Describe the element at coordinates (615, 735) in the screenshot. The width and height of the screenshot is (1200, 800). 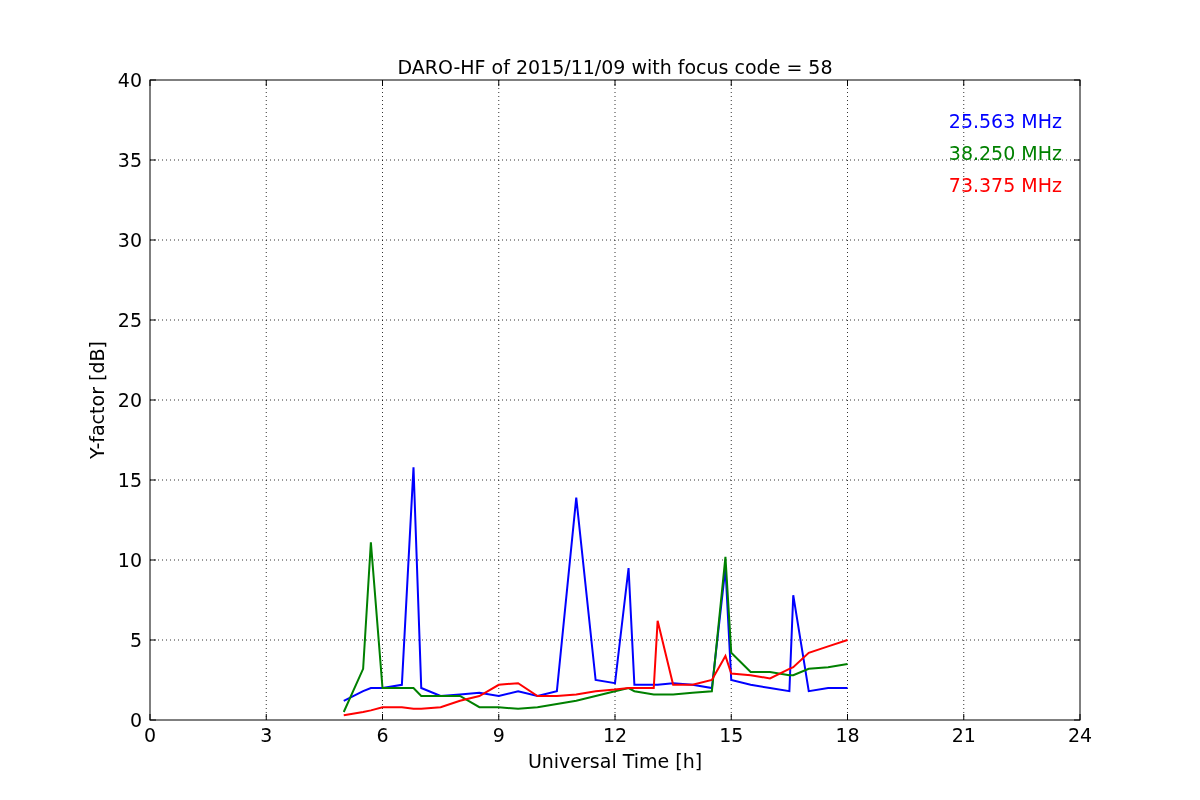
I see `x-tick-label: 12` at that location.